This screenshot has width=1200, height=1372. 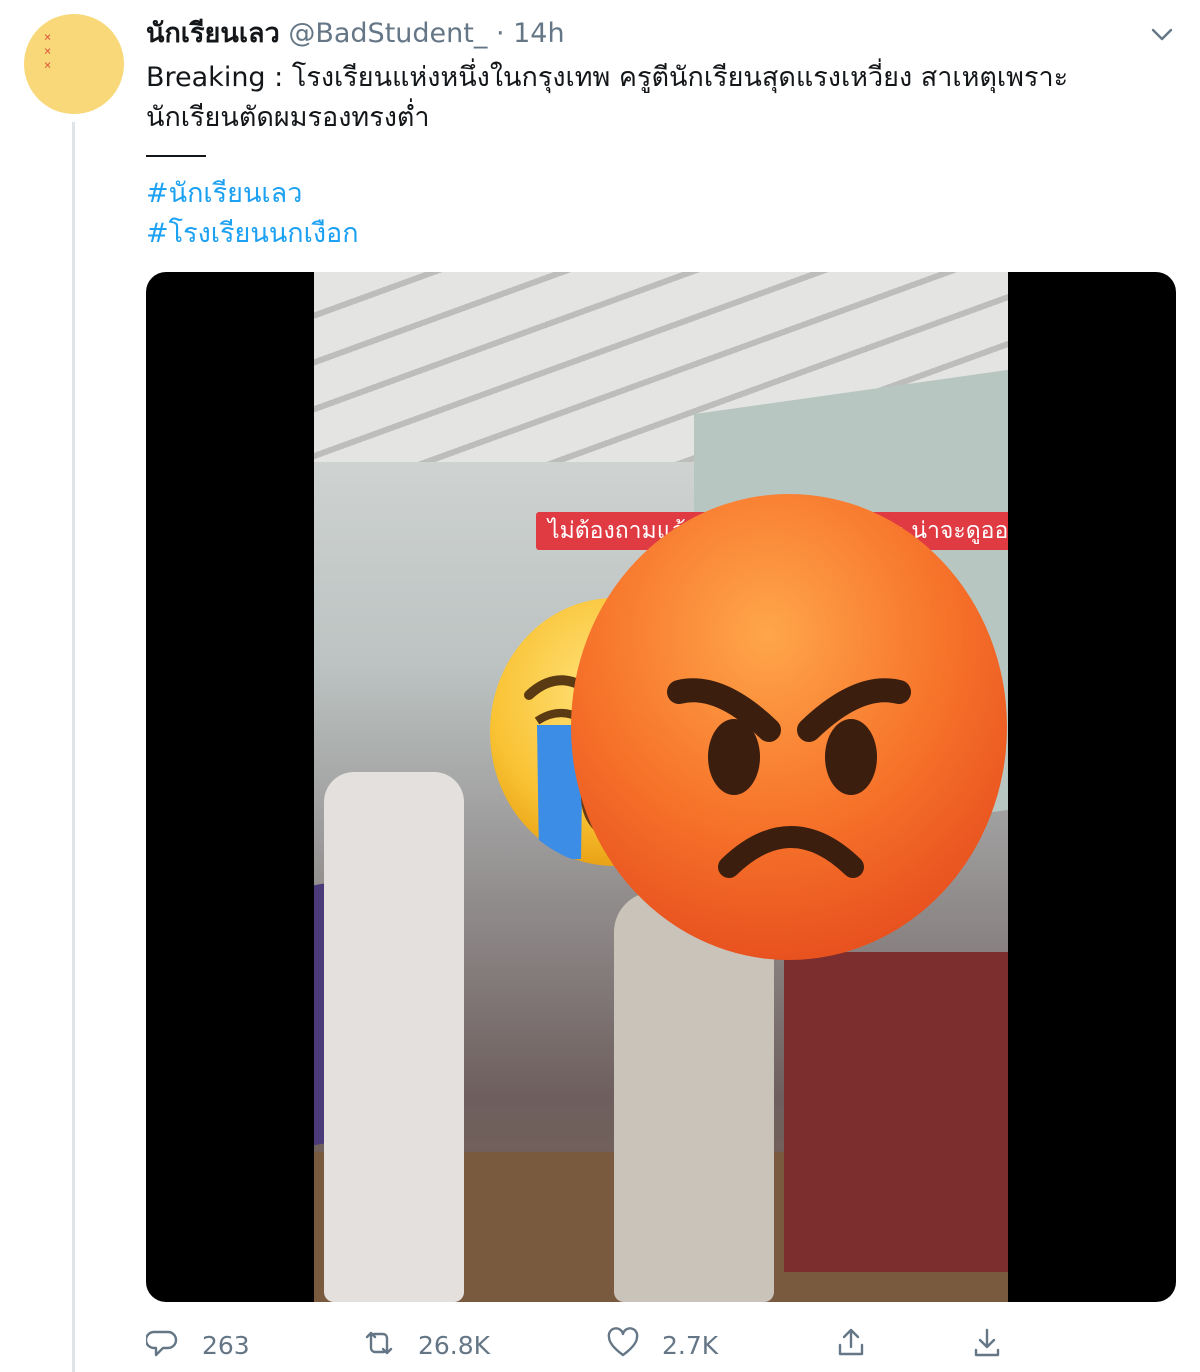 I want to click on download-button, so click(x=987, y=1345).